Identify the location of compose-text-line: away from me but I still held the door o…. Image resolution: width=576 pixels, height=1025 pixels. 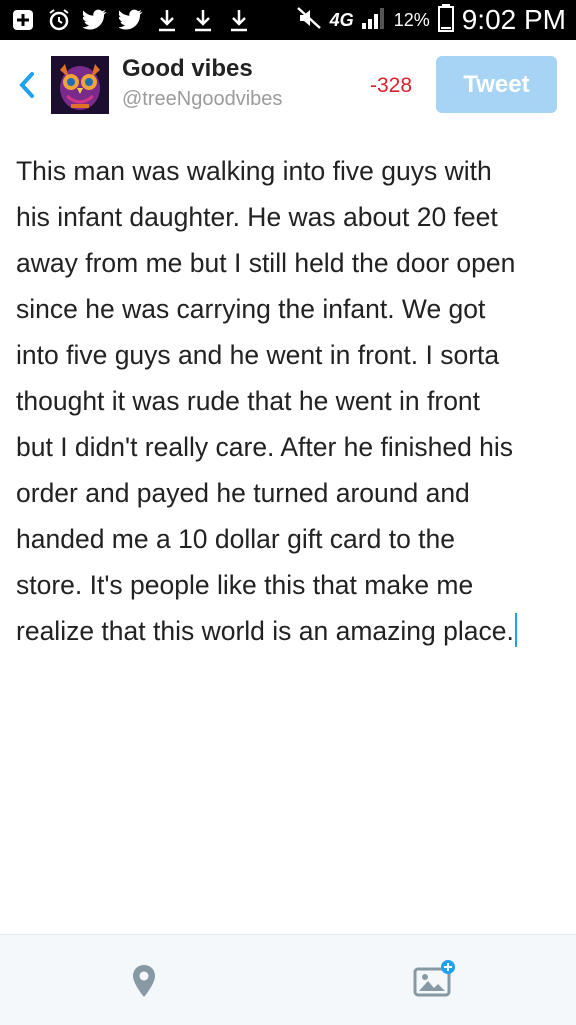
(266, 263).